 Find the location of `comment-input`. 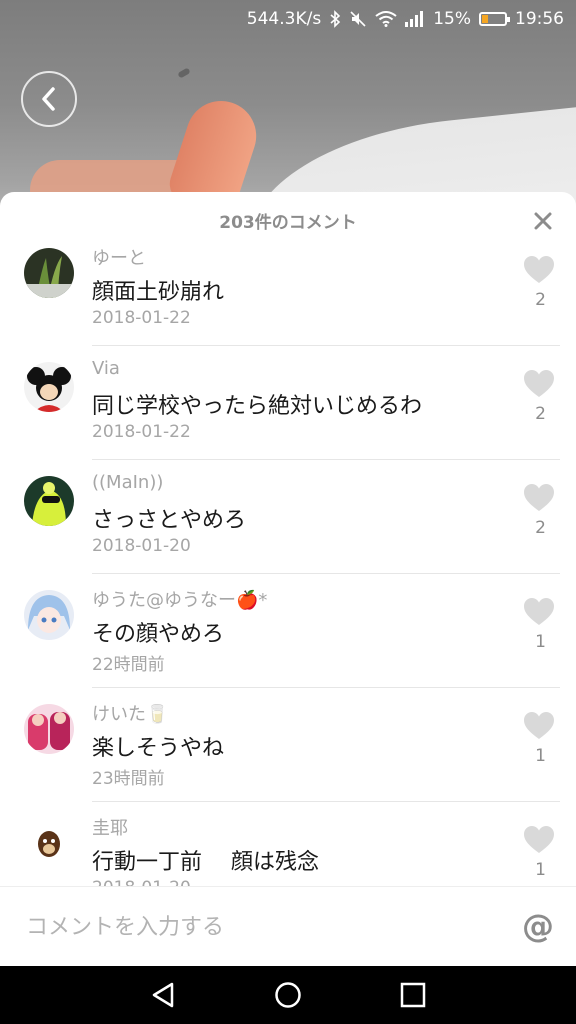

comment-input is located at coordinates (261, 927).